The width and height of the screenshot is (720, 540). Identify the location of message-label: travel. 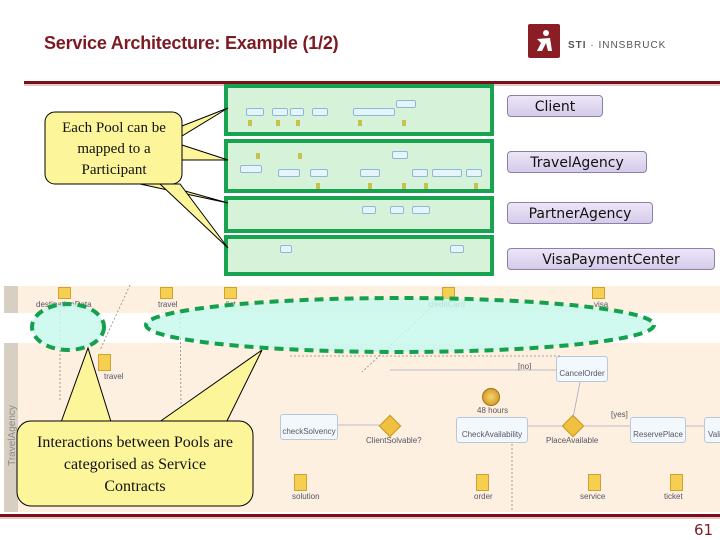
(168, 304).